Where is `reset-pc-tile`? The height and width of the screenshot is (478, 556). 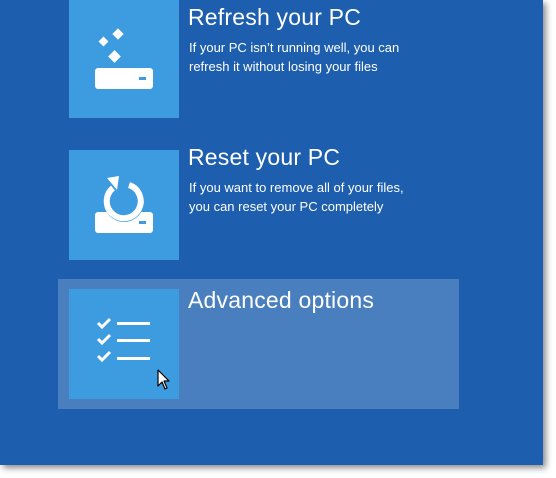 reset-pc-tile is located at coordinates (124, 205).